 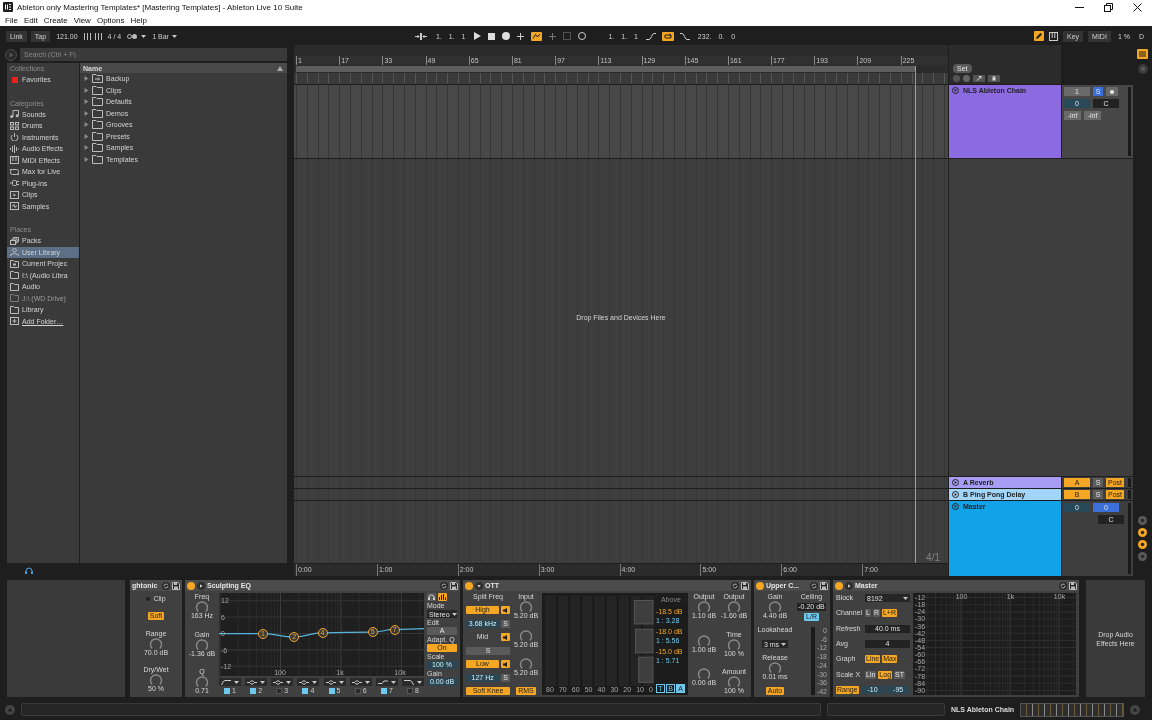 I want to click on loop-icon, so click(x=667, y=36).